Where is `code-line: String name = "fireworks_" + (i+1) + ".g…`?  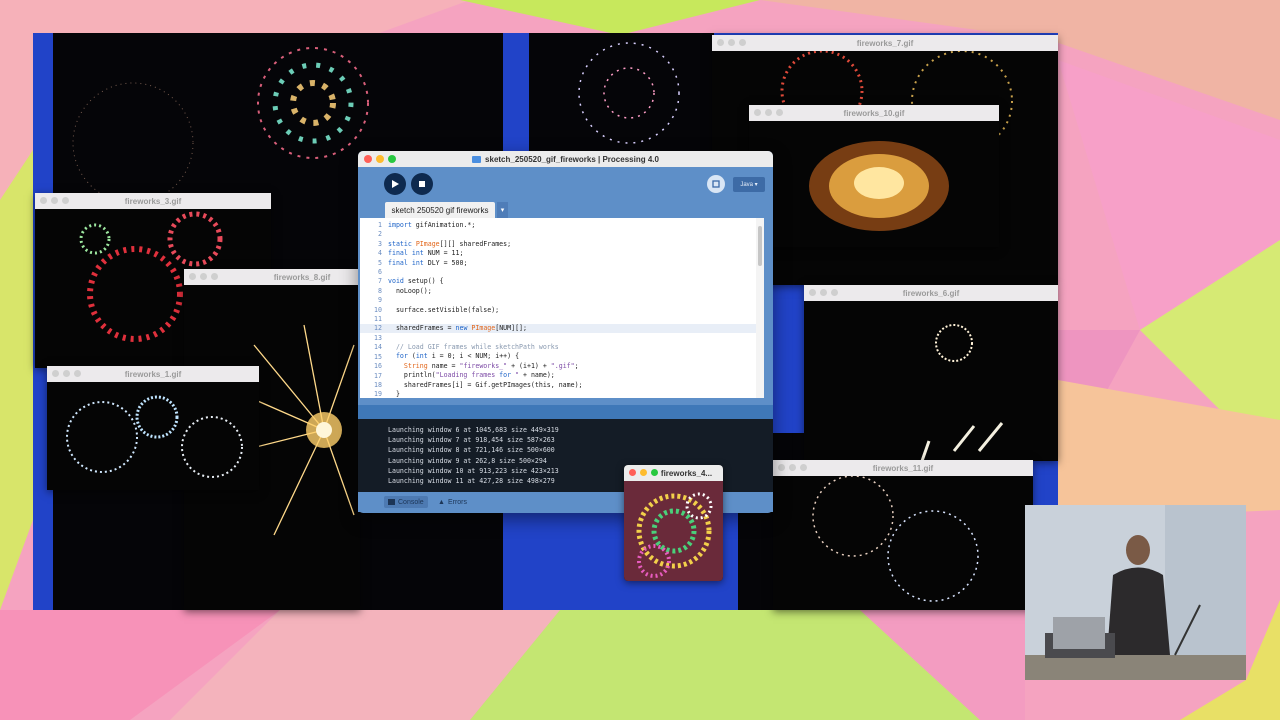
code-line: String name = "fireworks_" + (i+1) + ".g… is located at coordinates (485, 366).